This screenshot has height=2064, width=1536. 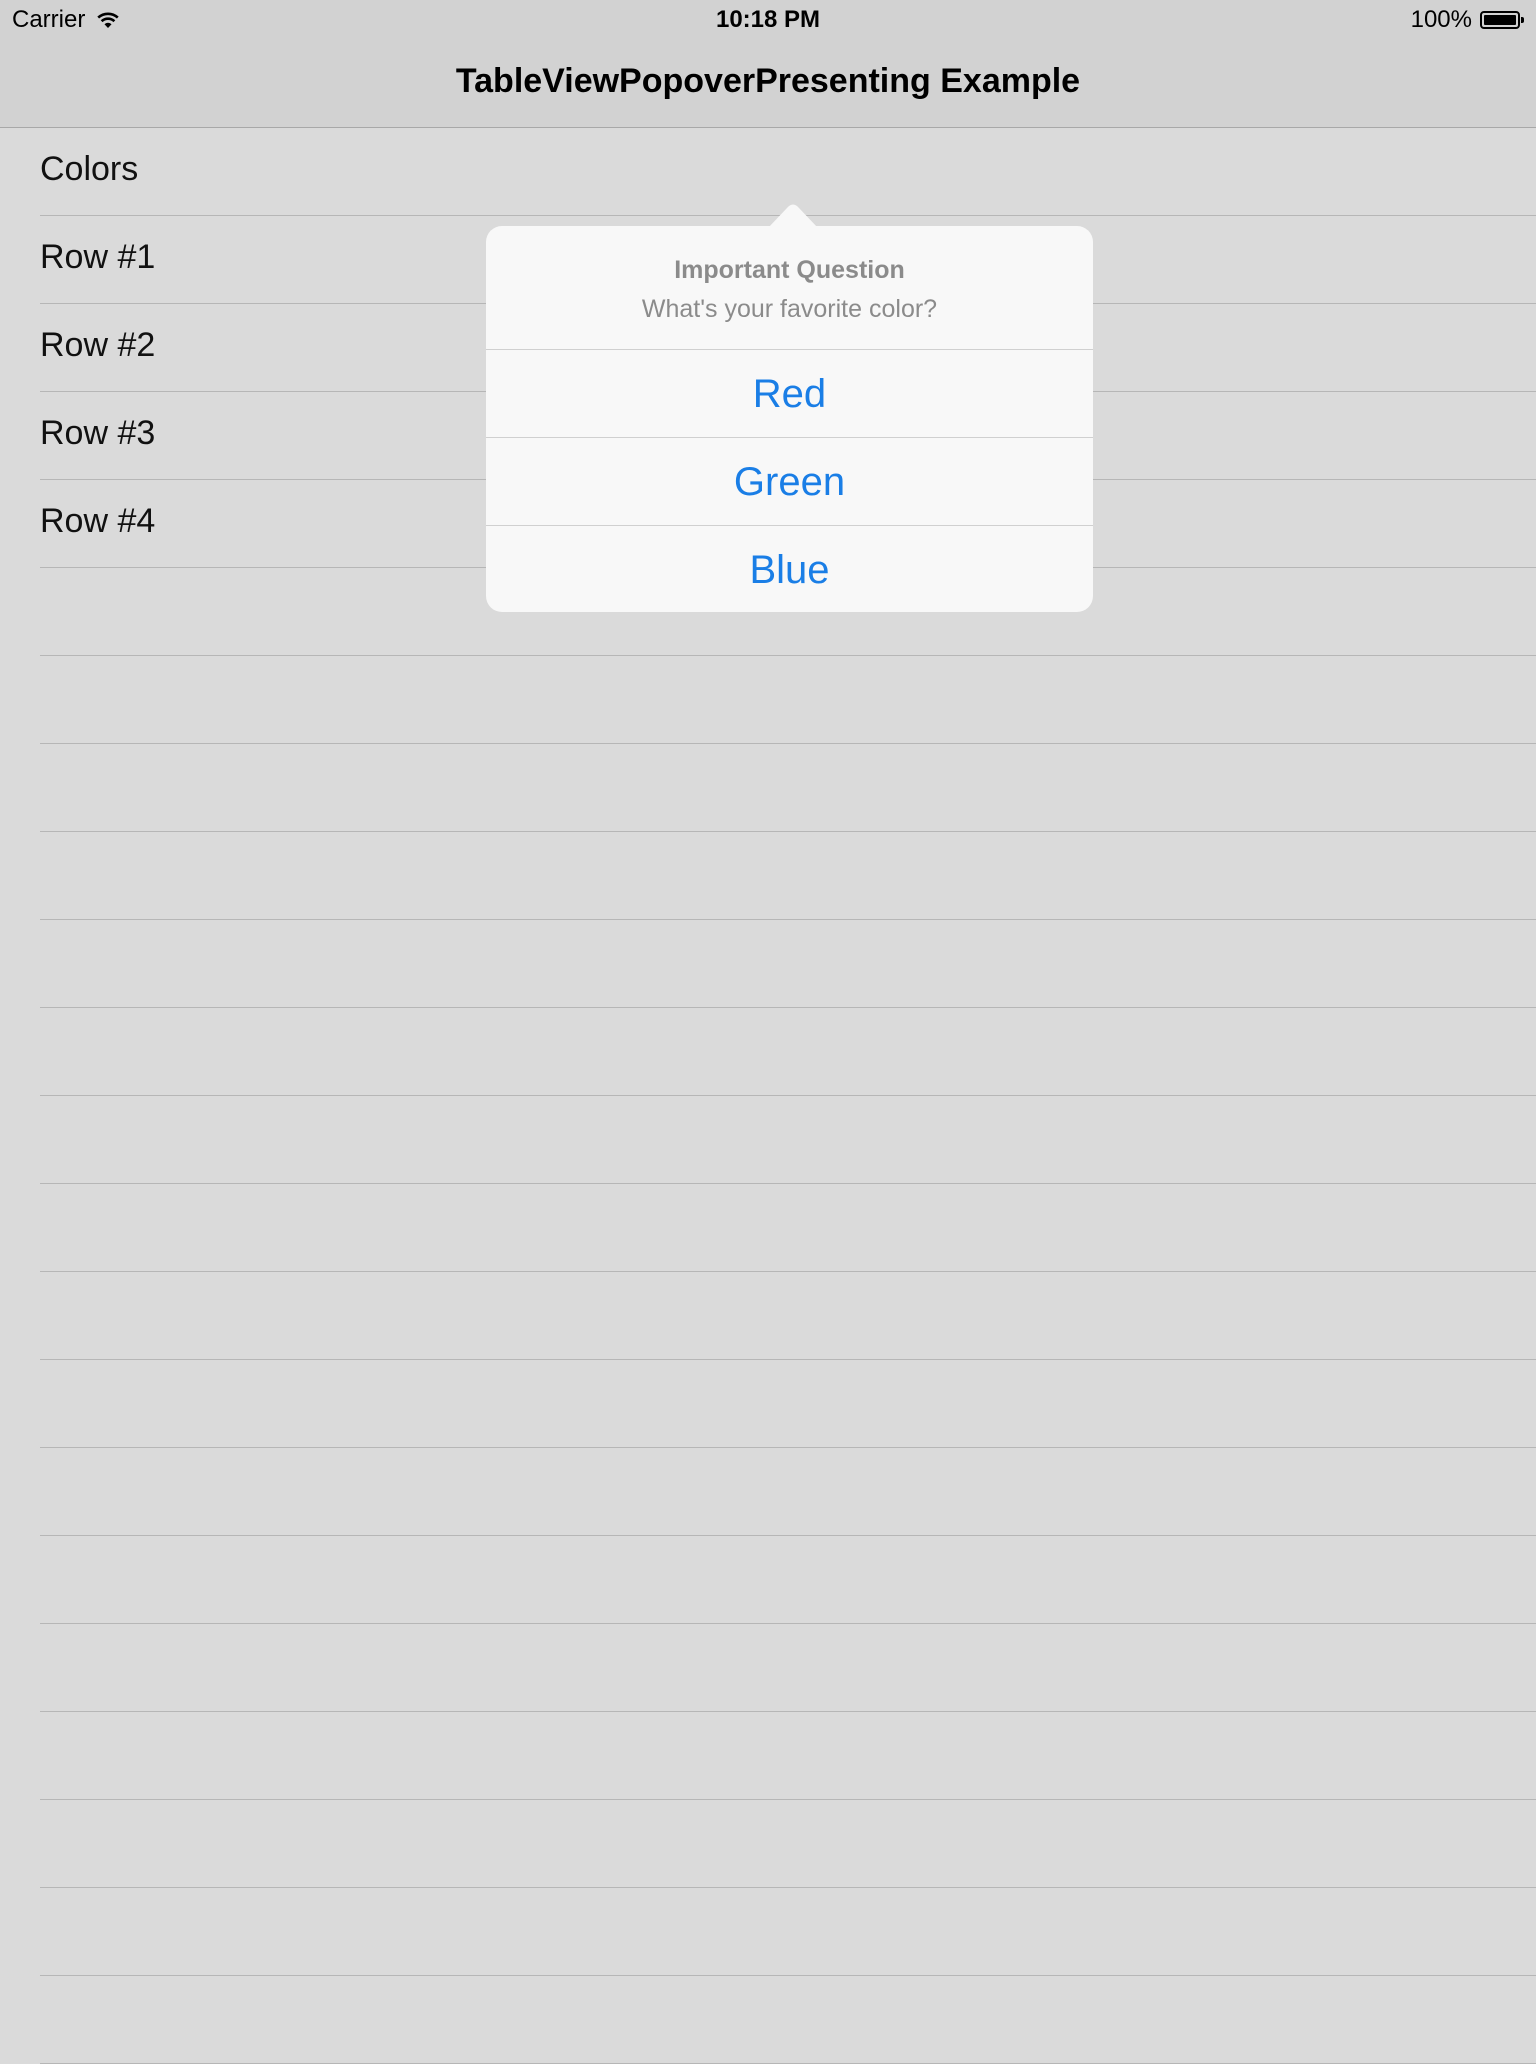 What do you see at coordinates (98, 521) in the screenshot?
I see `row-label: Row #4` at bounding box center [98, 521].